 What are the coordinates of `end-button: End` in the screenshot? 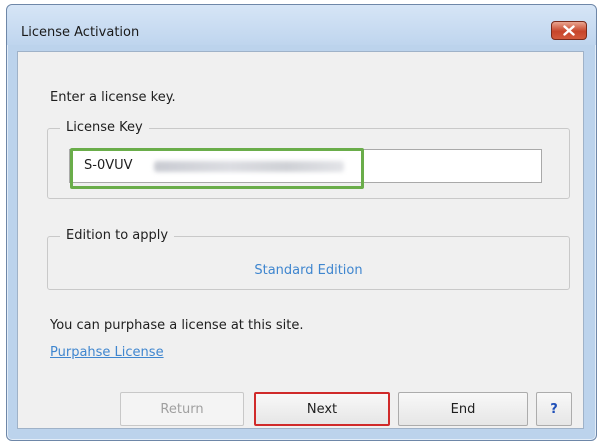 It's located at (463, 409).